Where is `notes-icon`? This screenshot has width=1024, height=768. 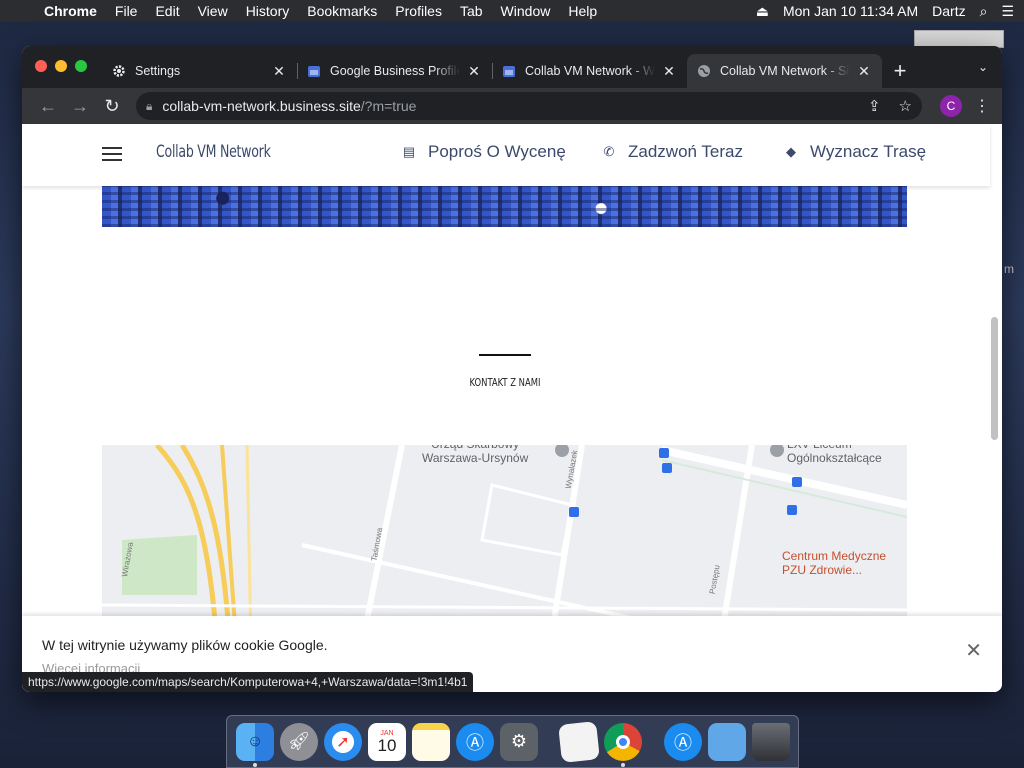
notes-icon is located at coordinates (431, 741).